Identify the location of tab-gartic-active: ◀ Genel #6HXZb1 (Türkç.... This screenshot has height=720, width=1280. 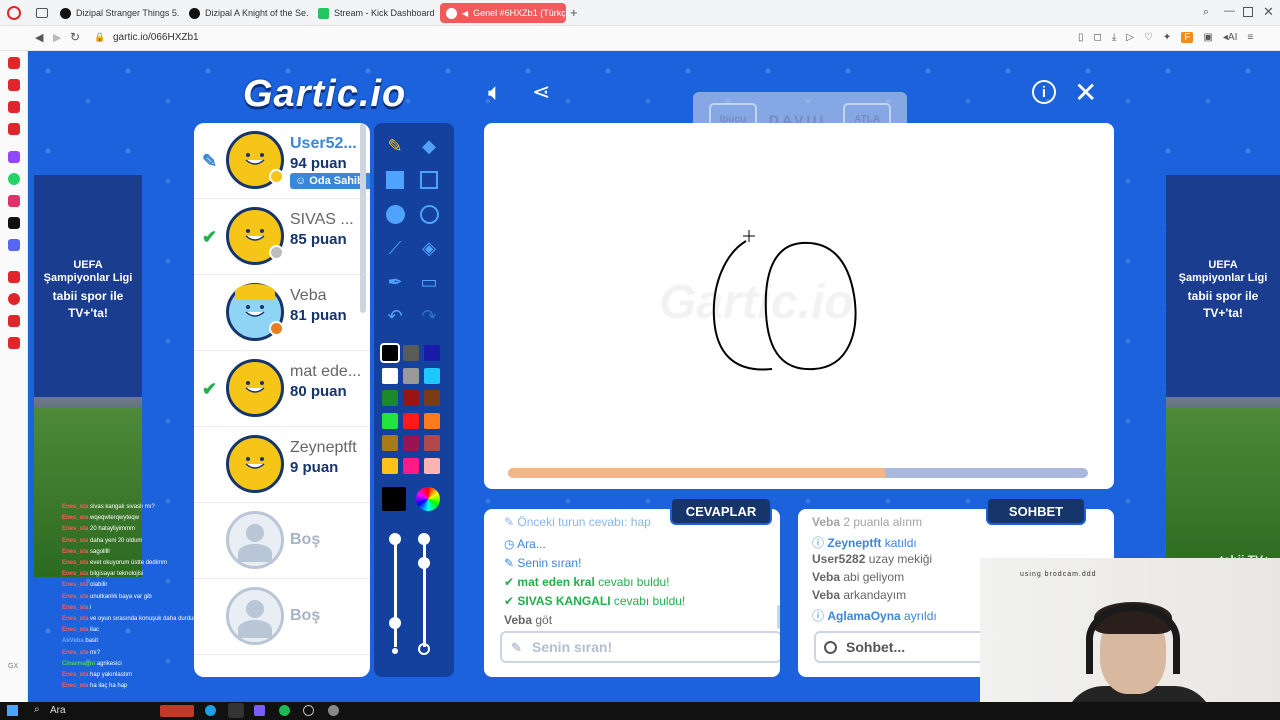
(503, 13).